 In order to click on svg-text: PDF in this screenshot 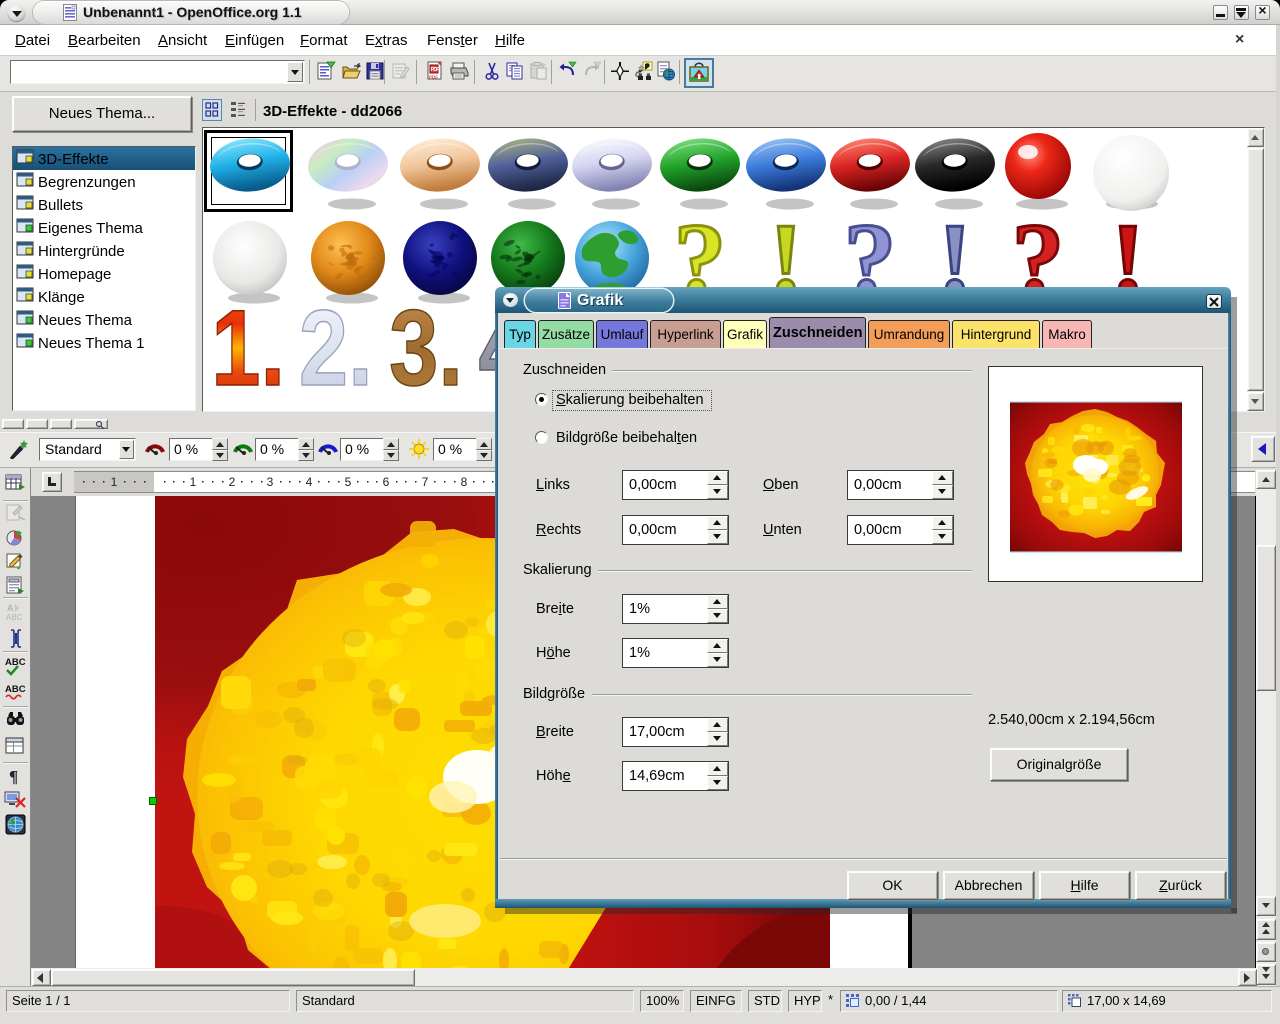, I will do `click(433, 77)`.